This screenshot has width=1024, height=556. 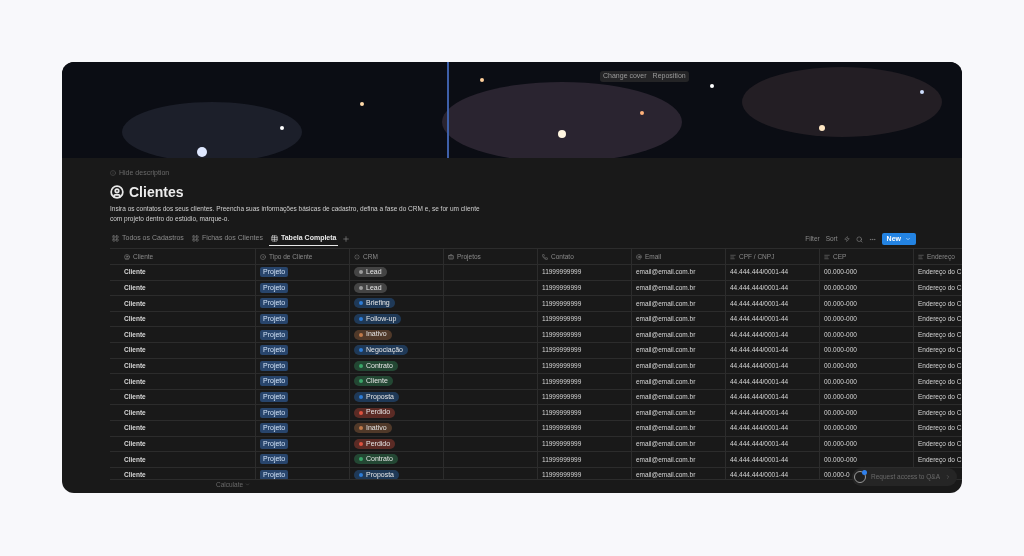 What do you see at coordinates (156, 192) in the screenshot?
I see `page-title: Clientes` at bounding box center [156, 192].